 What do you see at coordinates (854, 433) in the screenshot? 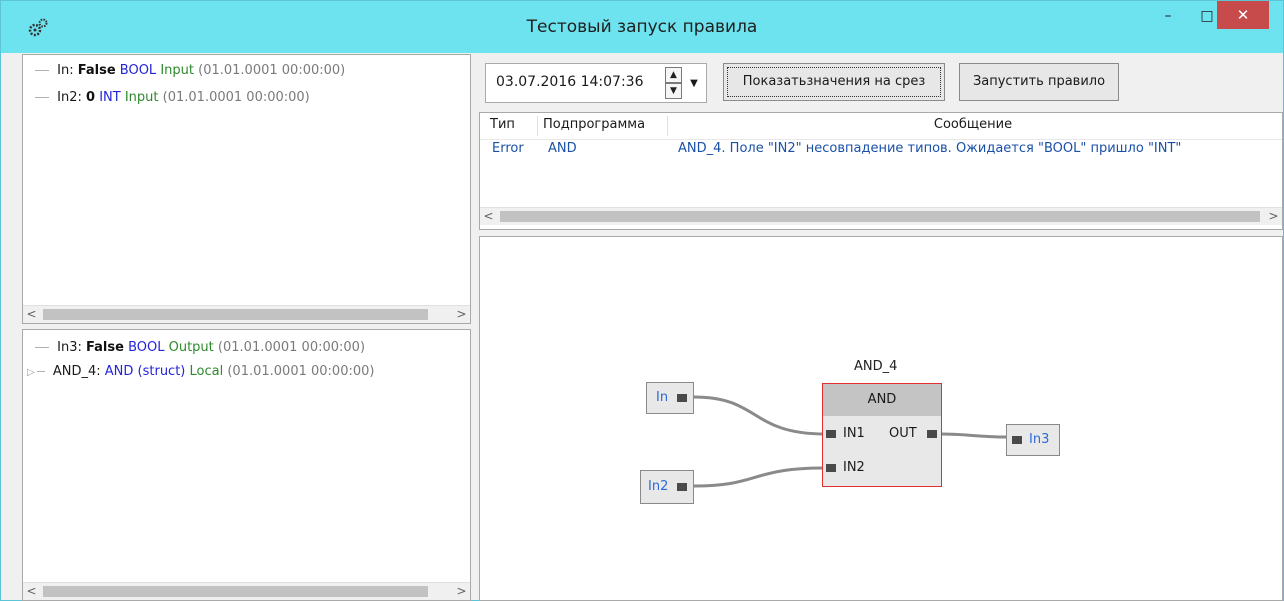
I see `port-in1-label: IN1` at bounding box center [854, 433].